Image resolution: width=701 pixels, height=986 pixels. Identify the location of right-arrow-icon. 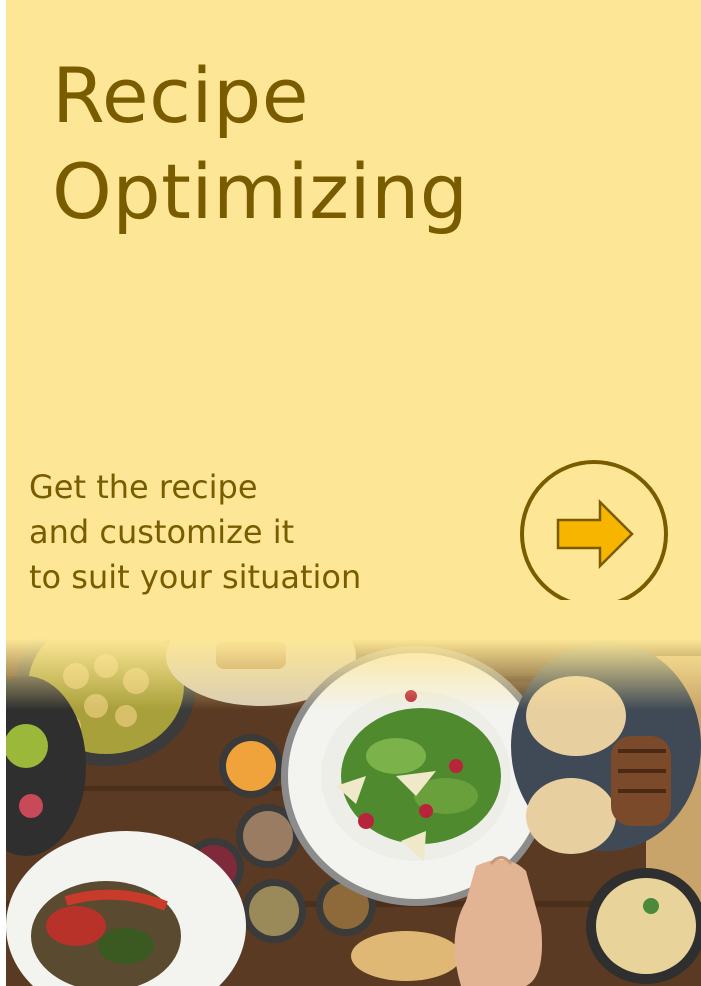
(595, 534).